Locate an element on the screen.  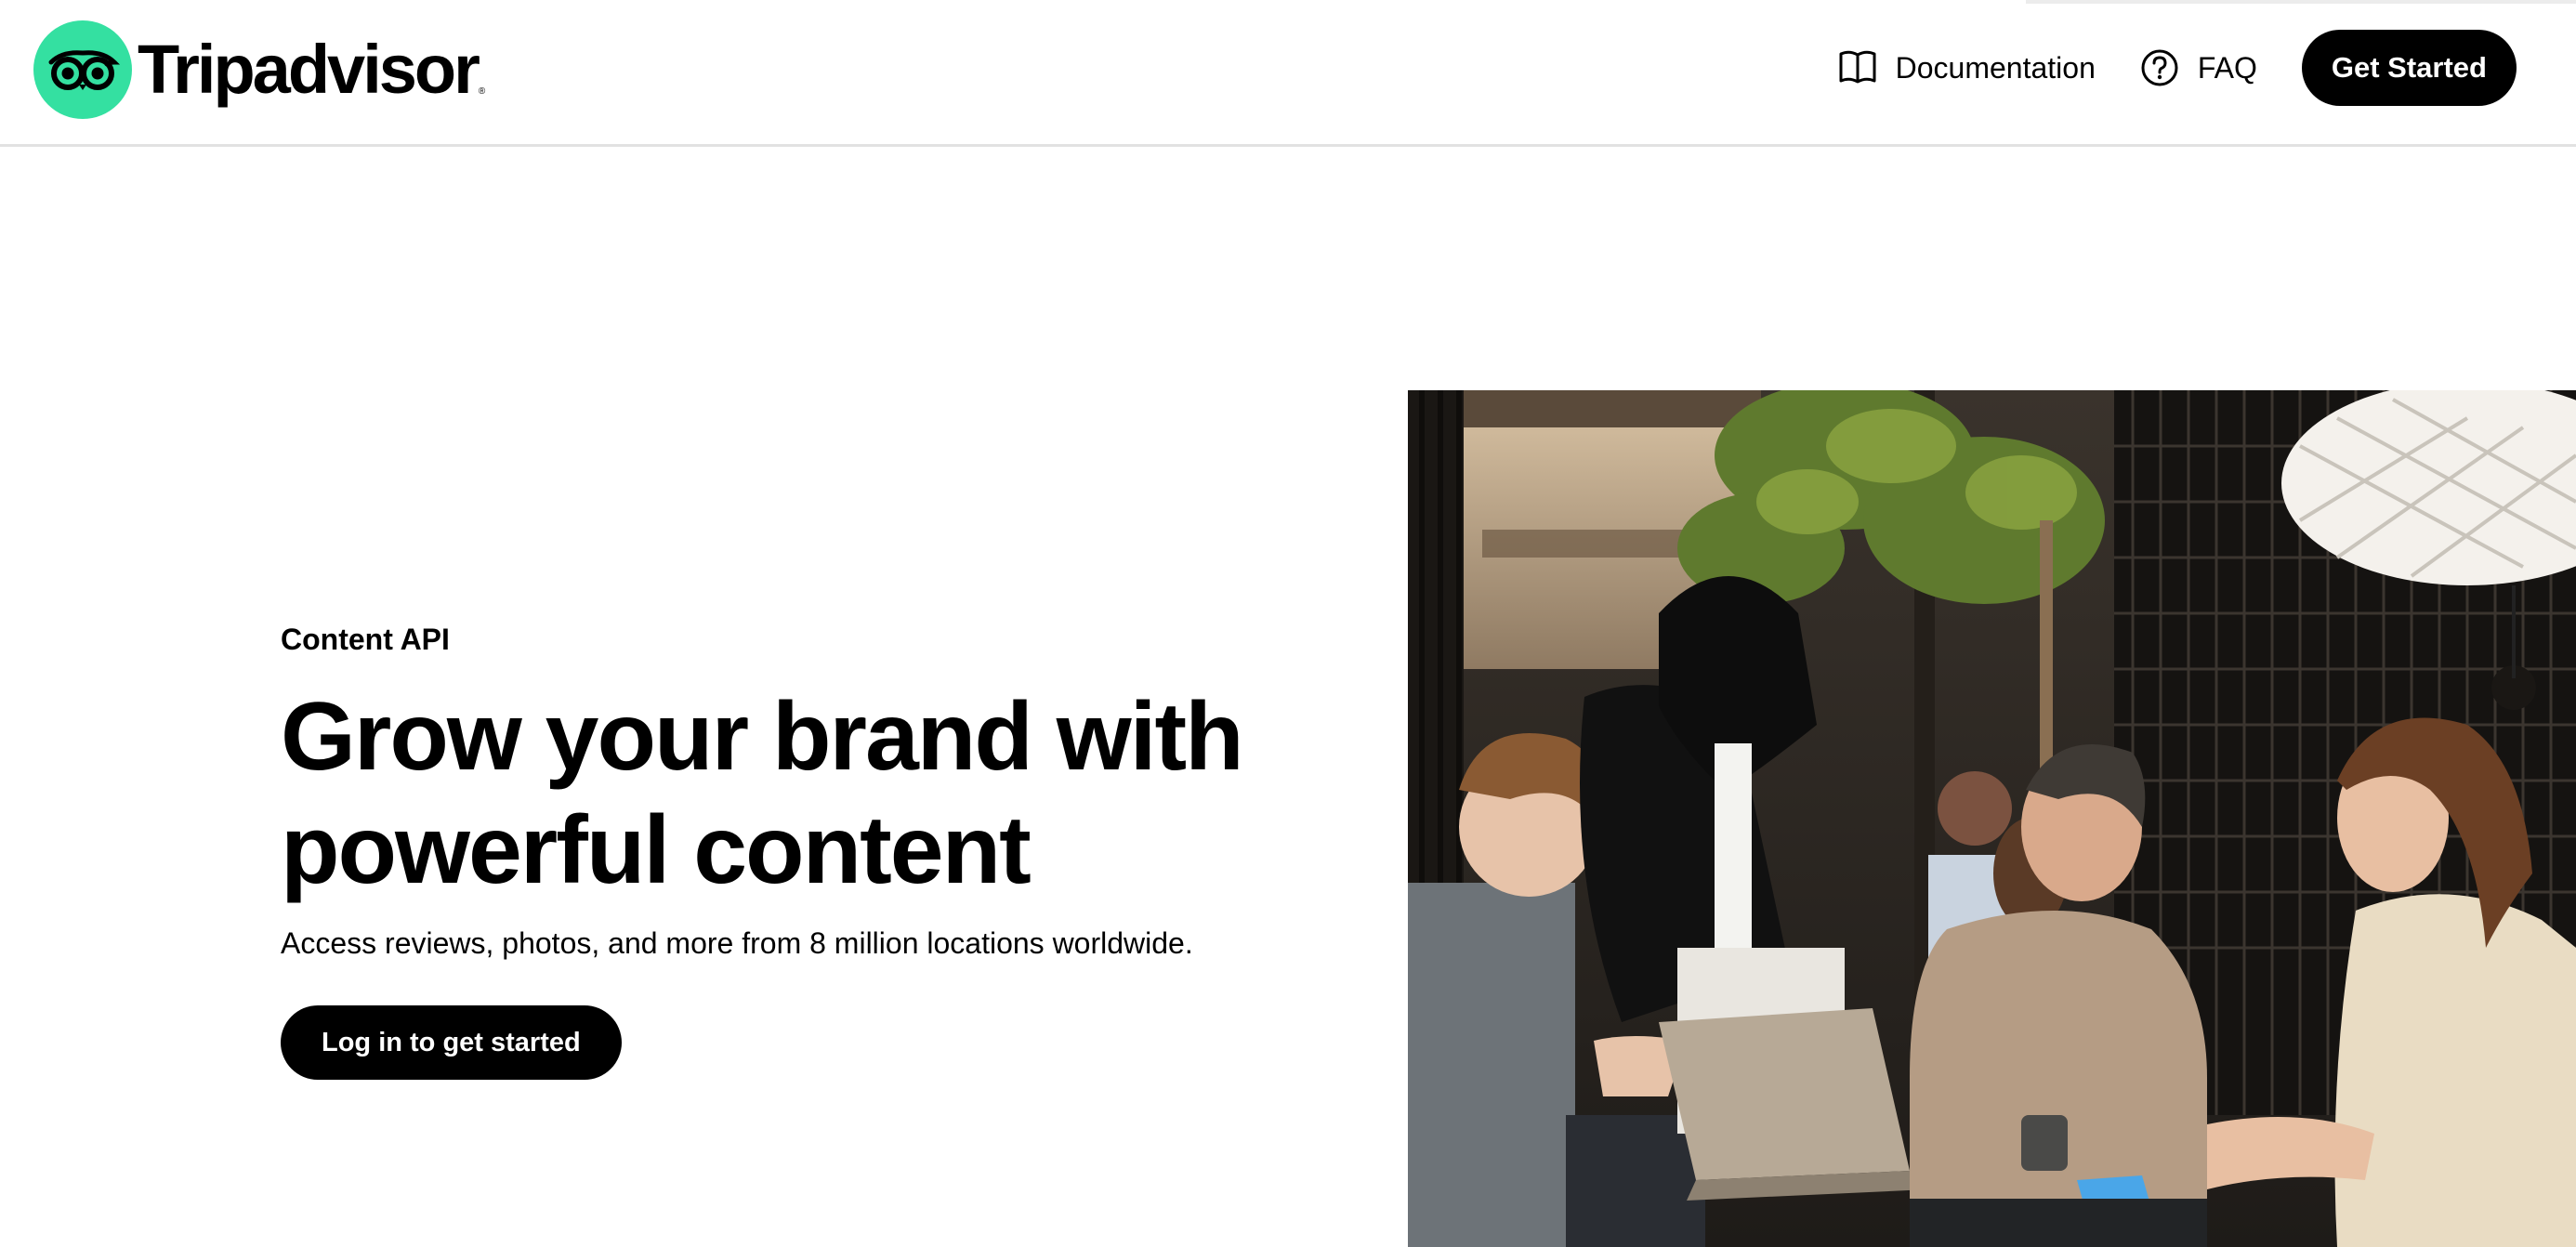
top-nav: Documentation FAQ Get Started is located at coordinates (2177, 68).